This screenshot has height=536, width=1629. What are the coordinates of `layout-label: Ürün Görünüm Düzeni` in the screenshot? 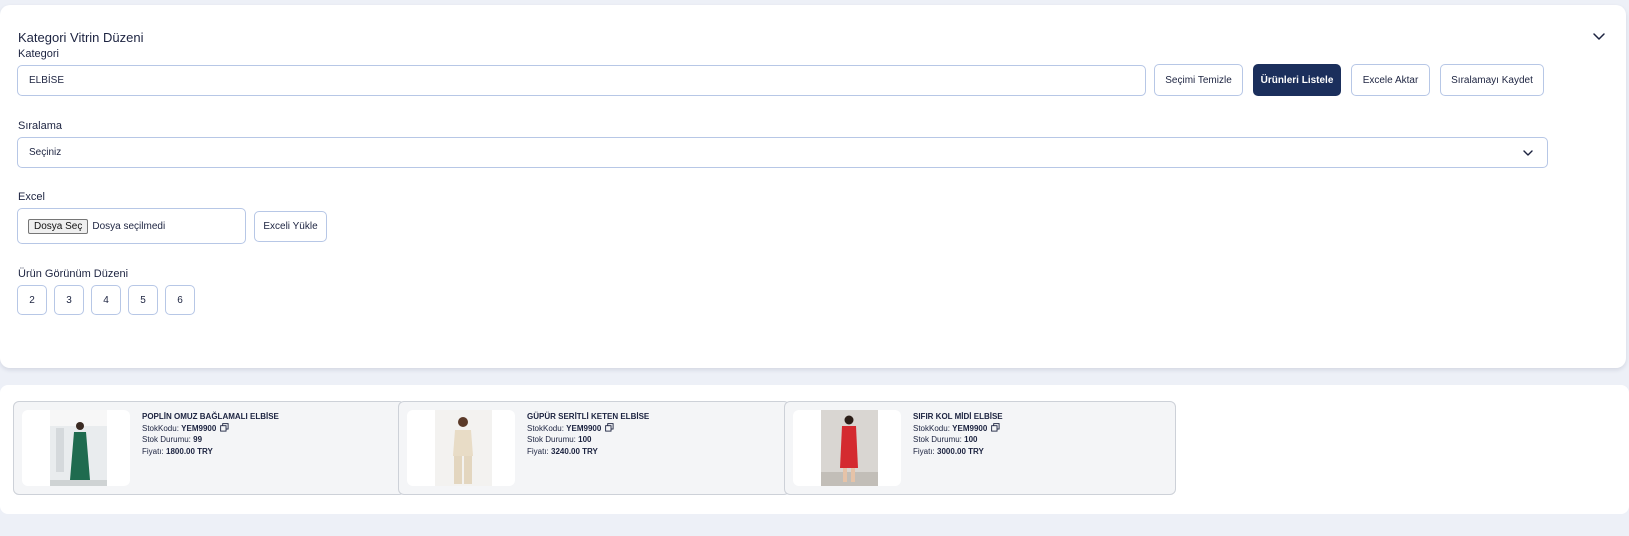 It's located at (73, 274).